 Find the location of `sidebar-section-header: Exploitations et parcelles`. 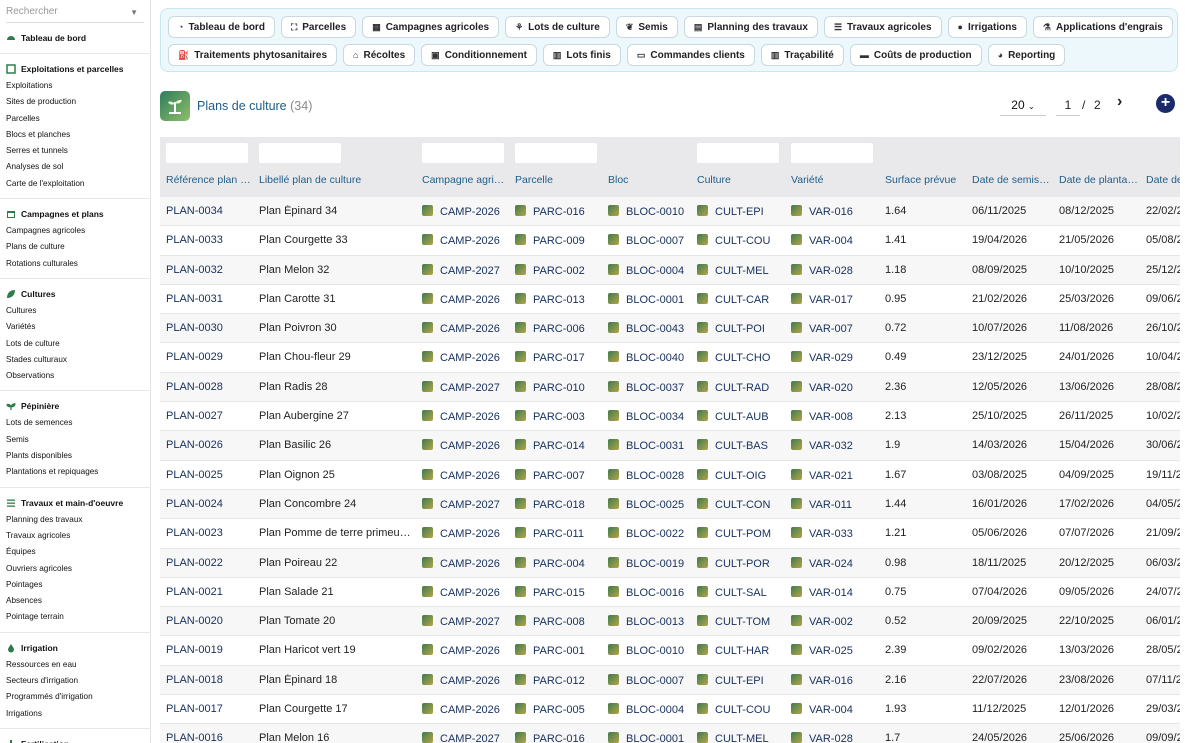

sidebar-section-header: Exploitations et parcelles is located at coordinates (75, 68).